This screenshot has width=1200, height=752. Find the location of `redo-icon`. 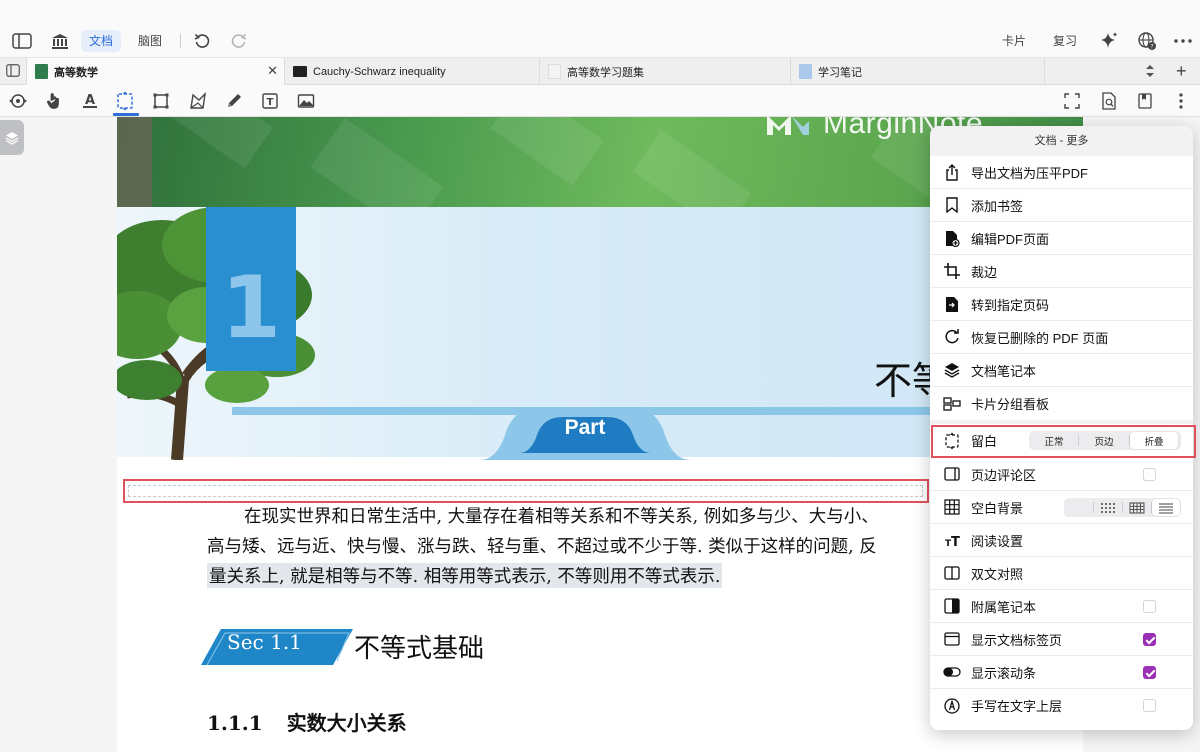

redo-icon is located at coordinates (239, 41).